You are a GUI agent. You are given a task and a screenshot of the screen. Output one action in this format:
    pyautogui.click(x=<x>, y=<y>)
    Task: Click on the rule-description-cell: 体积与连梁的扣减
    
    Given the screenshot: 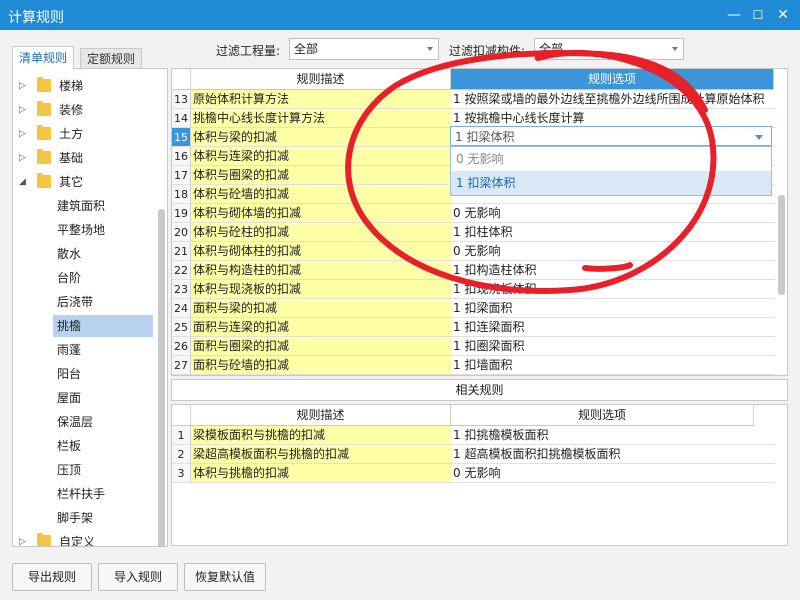 What is the action you would take?
    pyautogui.click(x=321, y=156)
    